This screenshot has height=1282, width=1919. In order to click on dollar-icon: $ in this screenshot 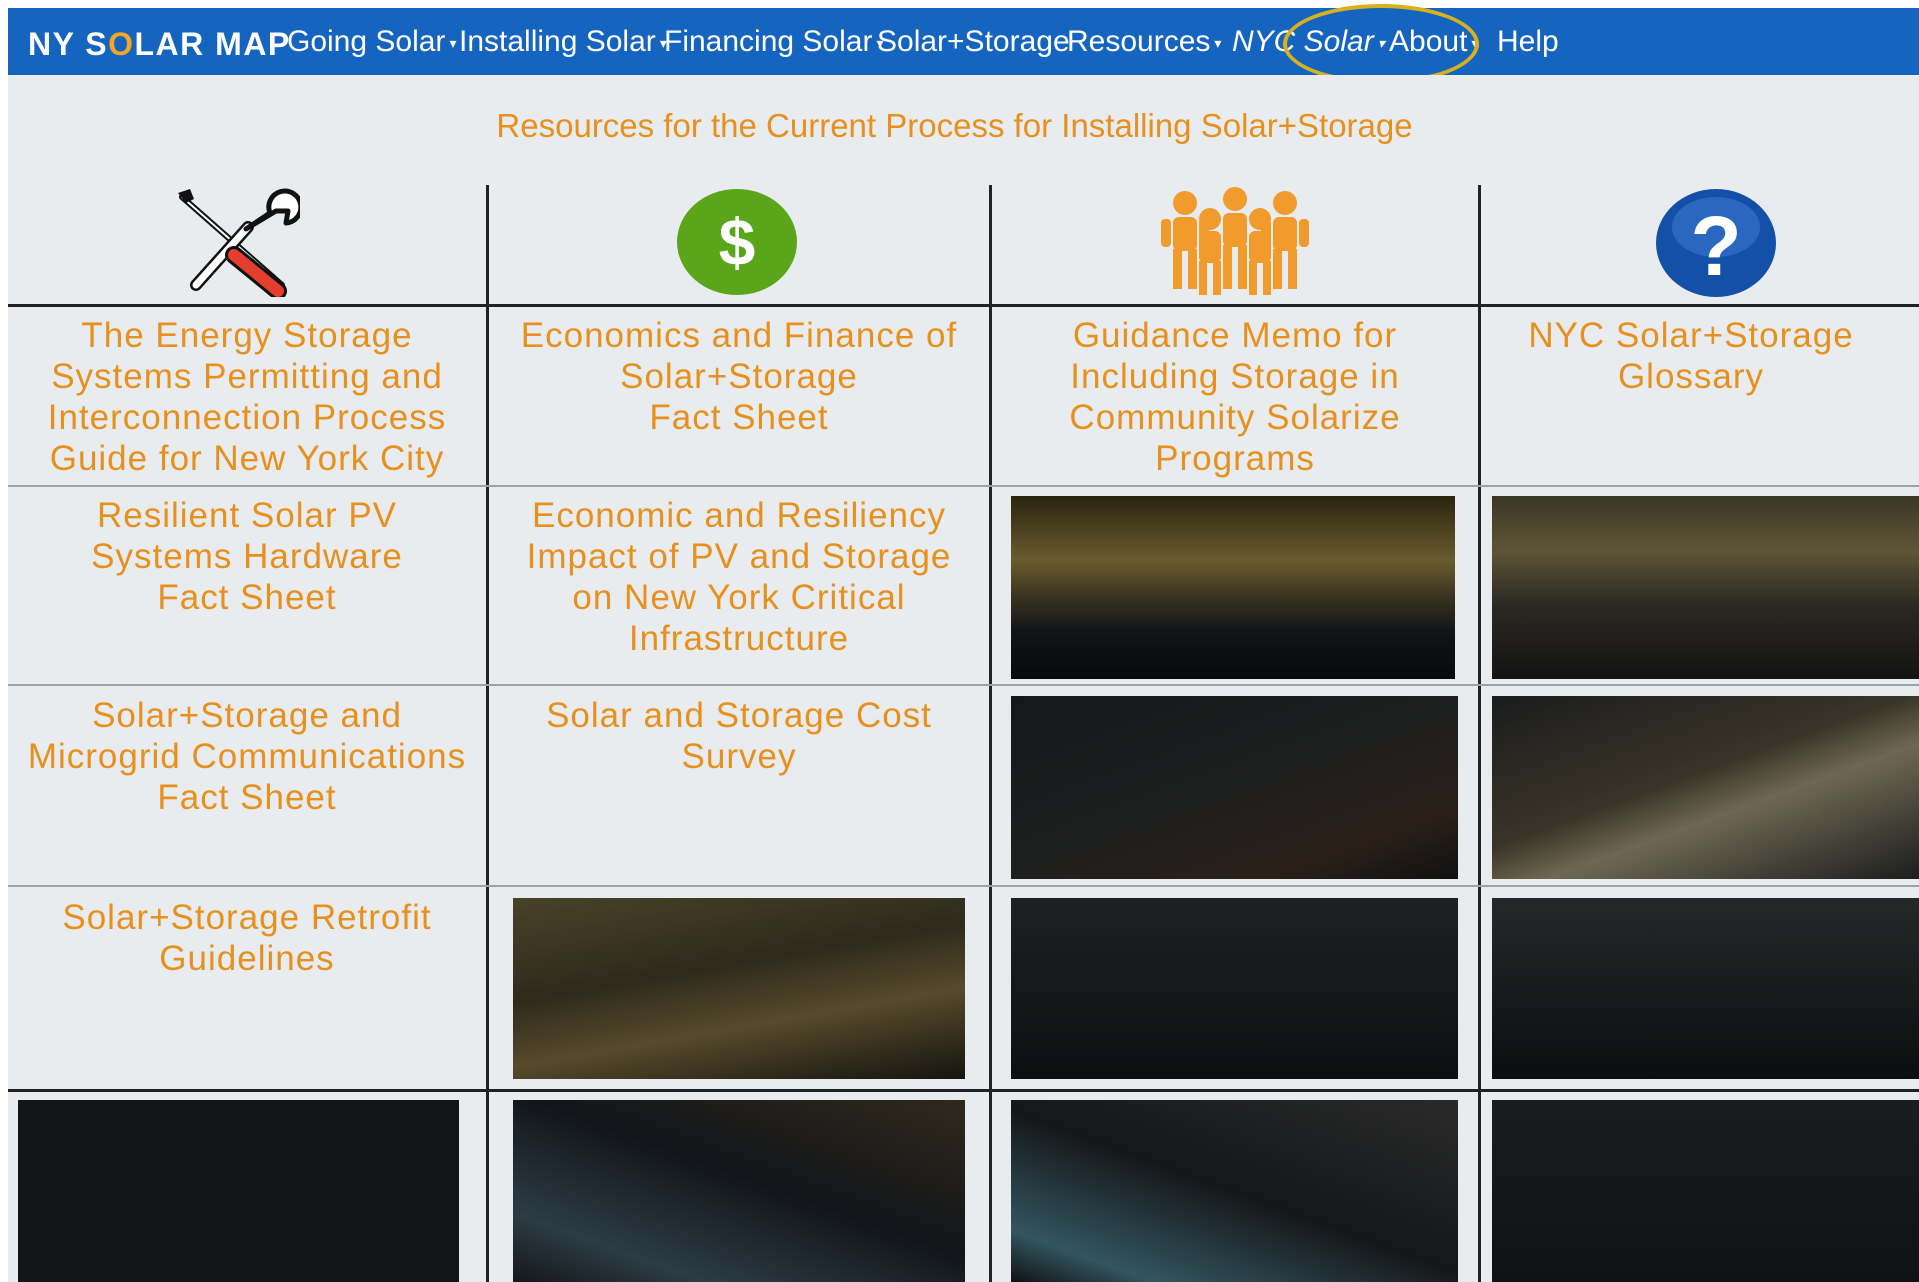, I will do `click(737, 244)`.